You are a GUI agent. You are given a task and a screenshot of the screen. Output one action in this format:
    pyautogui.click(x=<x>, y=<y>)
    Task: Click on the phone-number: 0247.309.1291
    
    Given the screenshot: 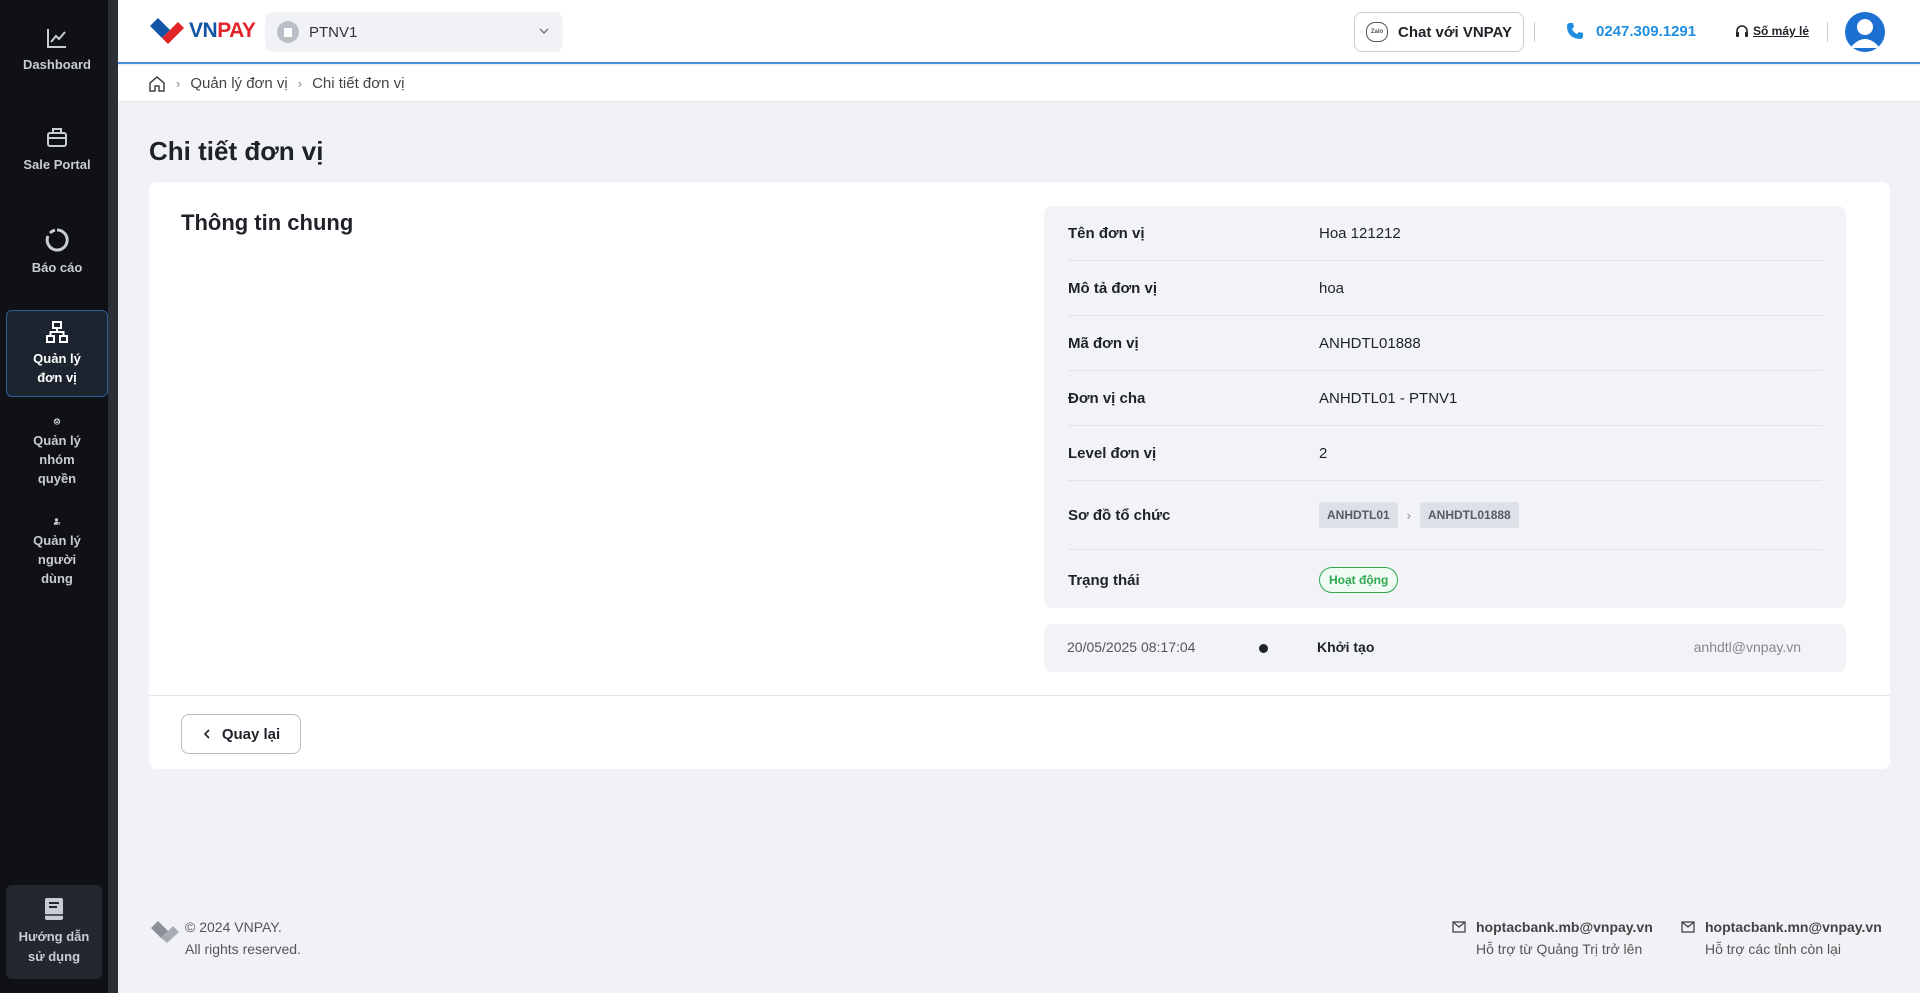 What is the action you would take?
    pyautogui.click(x=1646, y=31)
    